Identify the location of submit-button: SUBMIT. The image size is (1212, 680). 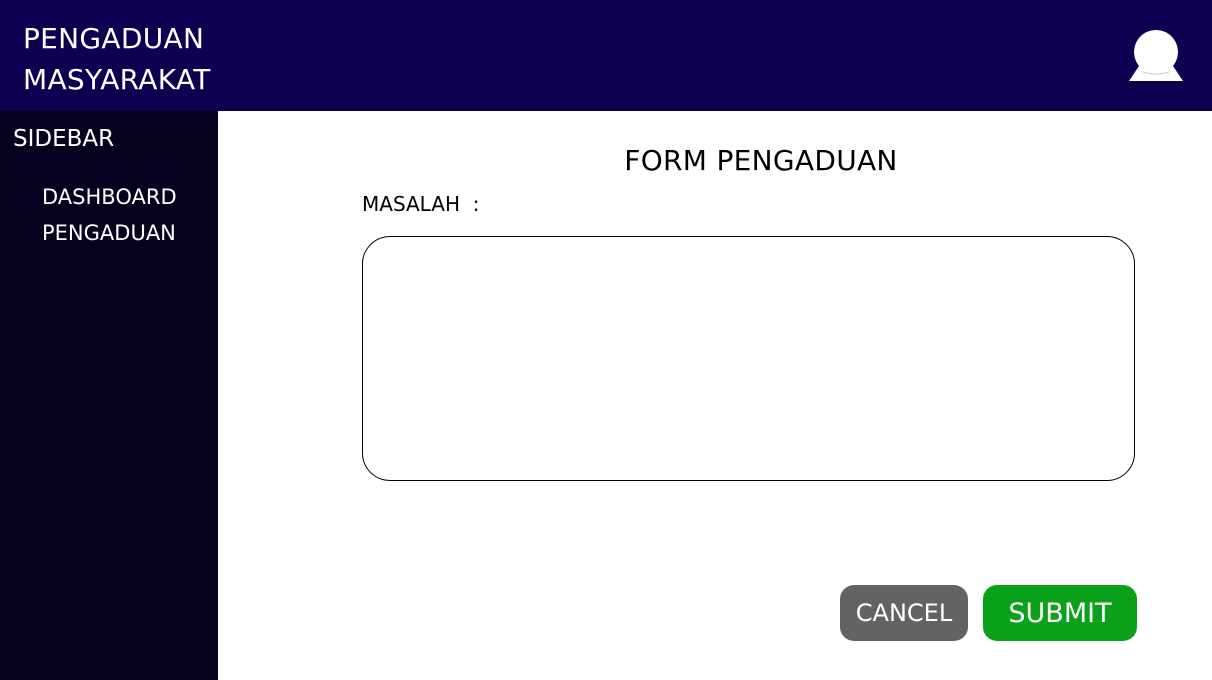
(1060, 613).